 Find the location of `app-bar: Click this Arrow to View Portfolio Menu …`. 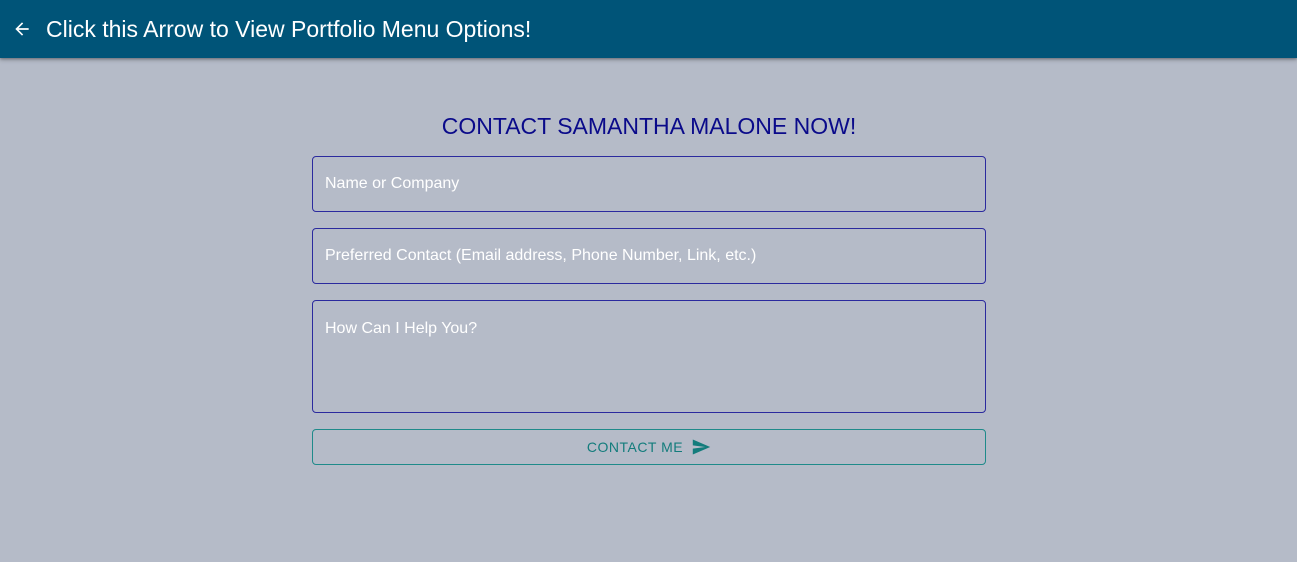

app-bar: Click this Arrow to View Portfolio Menu … is located at coordinates (648, 29).